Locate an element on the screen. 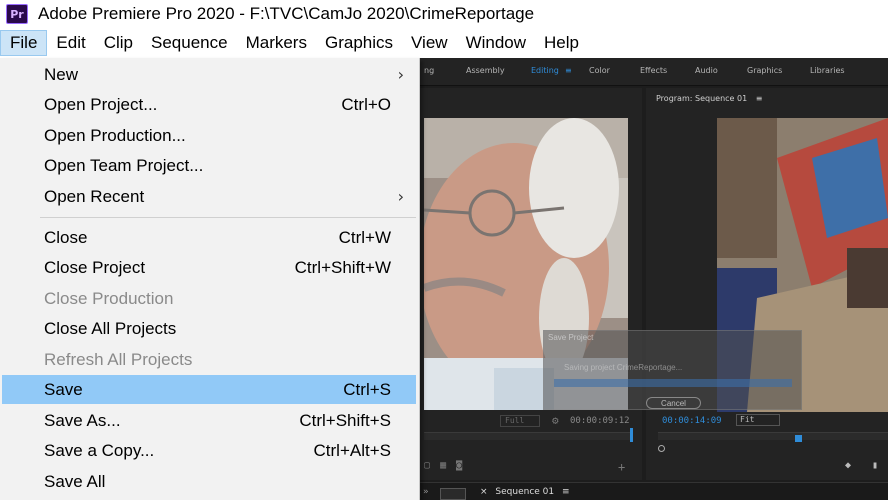 This screenshot has height=500, width=888. menu-edit: Edit is located at coordinates (70, 43).